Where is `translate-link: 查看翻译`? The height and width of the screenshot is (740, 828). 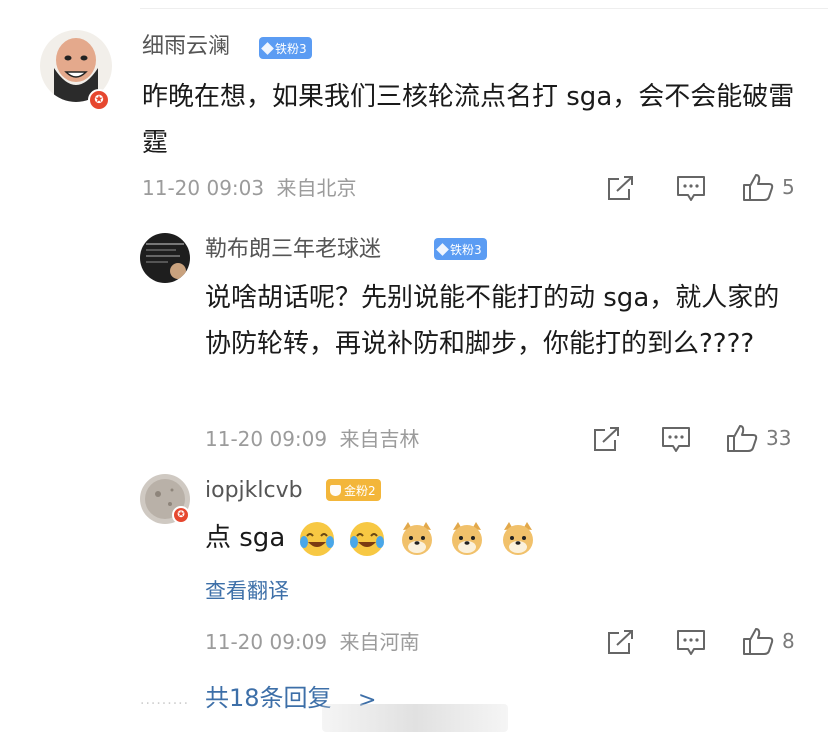
translate-link: 查看翻译 is located at coordinates (247, 591).